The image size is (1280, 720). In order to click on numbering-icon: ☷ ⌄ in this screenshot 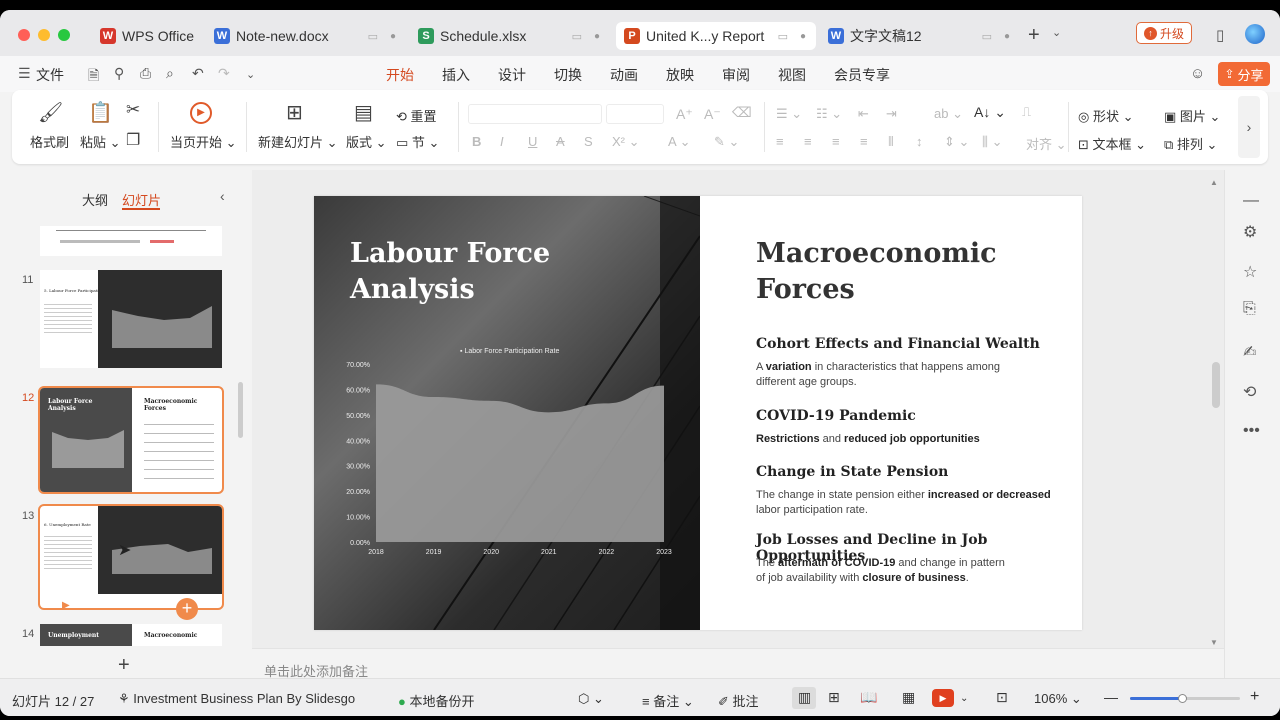, I will do `click(829, 114)`.